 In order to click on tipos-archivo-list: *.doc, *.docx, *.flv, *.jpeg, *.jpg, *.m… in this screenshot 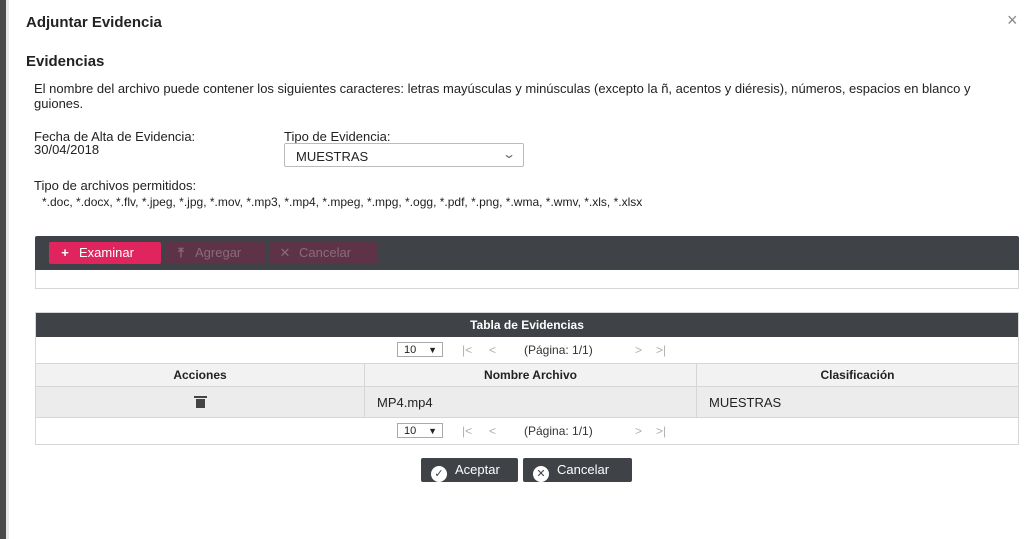, I will do `click(342, 202)`.